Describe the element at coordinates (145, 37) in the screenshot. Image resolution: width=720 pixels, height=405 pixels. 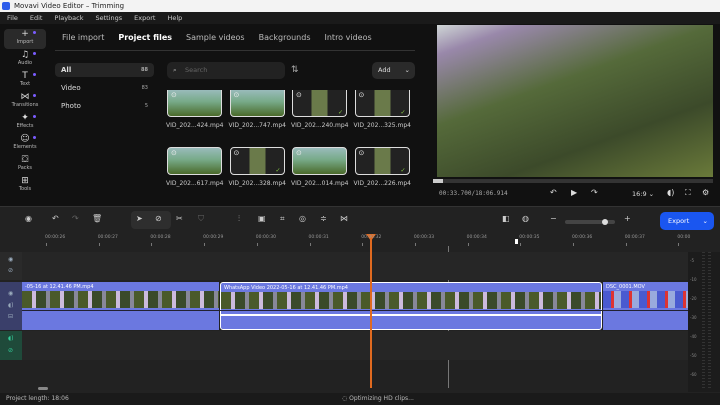
I see `tab-project-files: Project files` at that location.